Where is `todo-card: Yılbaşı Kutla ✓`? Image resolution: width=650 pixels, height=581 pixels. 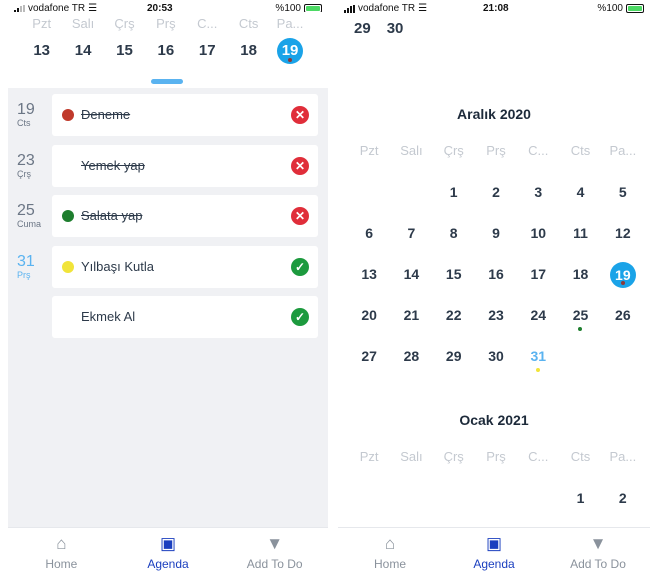
todo-card: Yılbaşı Kutla ✓ is located at coordinates (185, 266).